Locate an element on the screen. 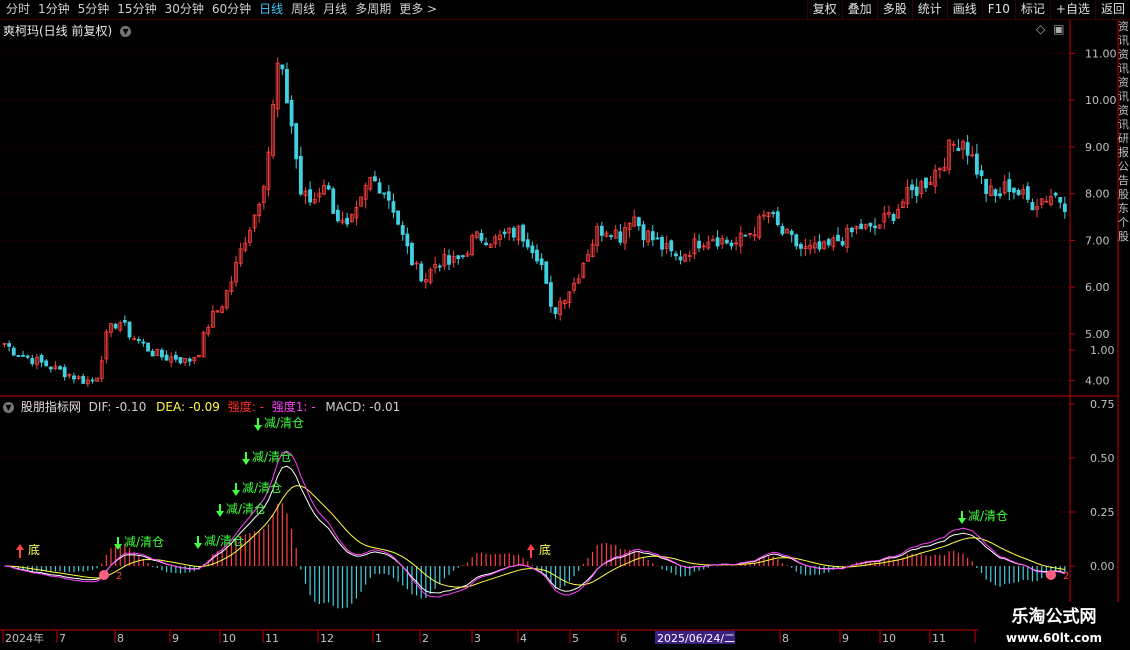  dea-value: DEA: -0.09 is located at coordinates (188, 407).